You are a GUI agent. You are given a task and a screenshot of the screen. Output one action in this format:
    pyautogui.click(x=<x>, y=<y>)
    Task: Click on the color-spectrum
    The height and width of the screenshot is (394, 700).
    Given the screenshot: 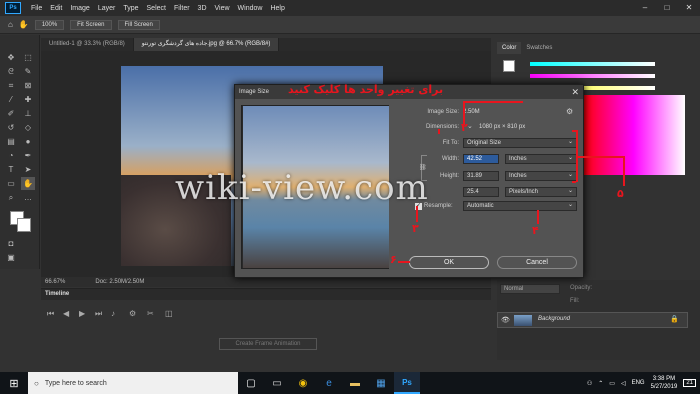 What is the action you would take?
    pyautogui.click(x=633, y=135)
    